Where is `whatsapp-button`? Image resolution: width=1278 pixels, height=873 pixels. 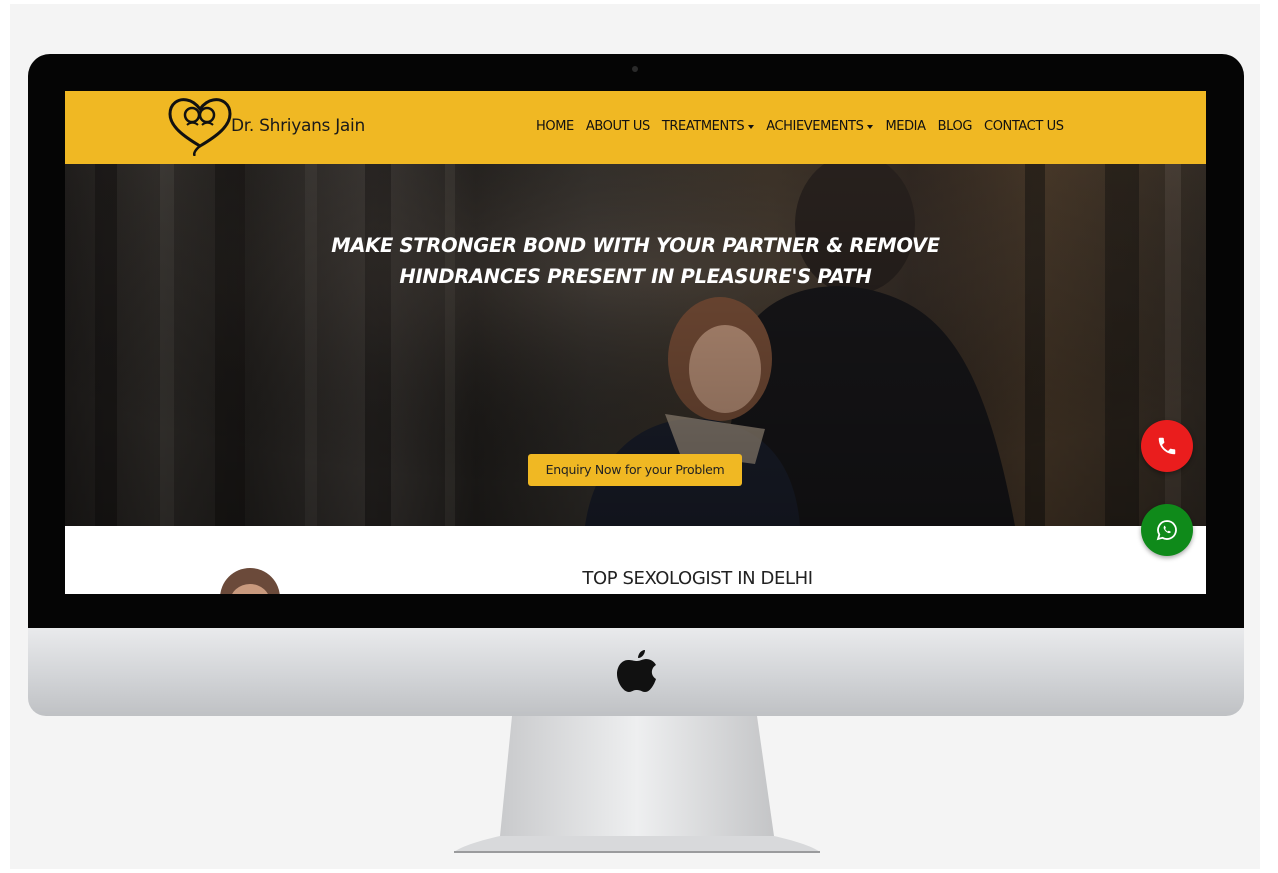 whatsapp-button is located at coordinates (1167, 530).